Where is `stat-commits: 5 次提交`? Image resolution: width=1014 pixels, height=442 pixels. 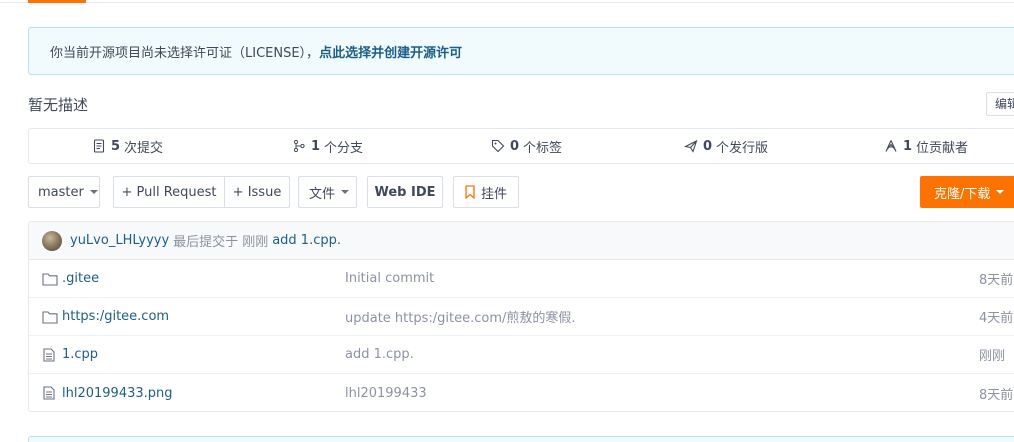
stat-commits: 5 次提交 is located at coordinates (127, 146).